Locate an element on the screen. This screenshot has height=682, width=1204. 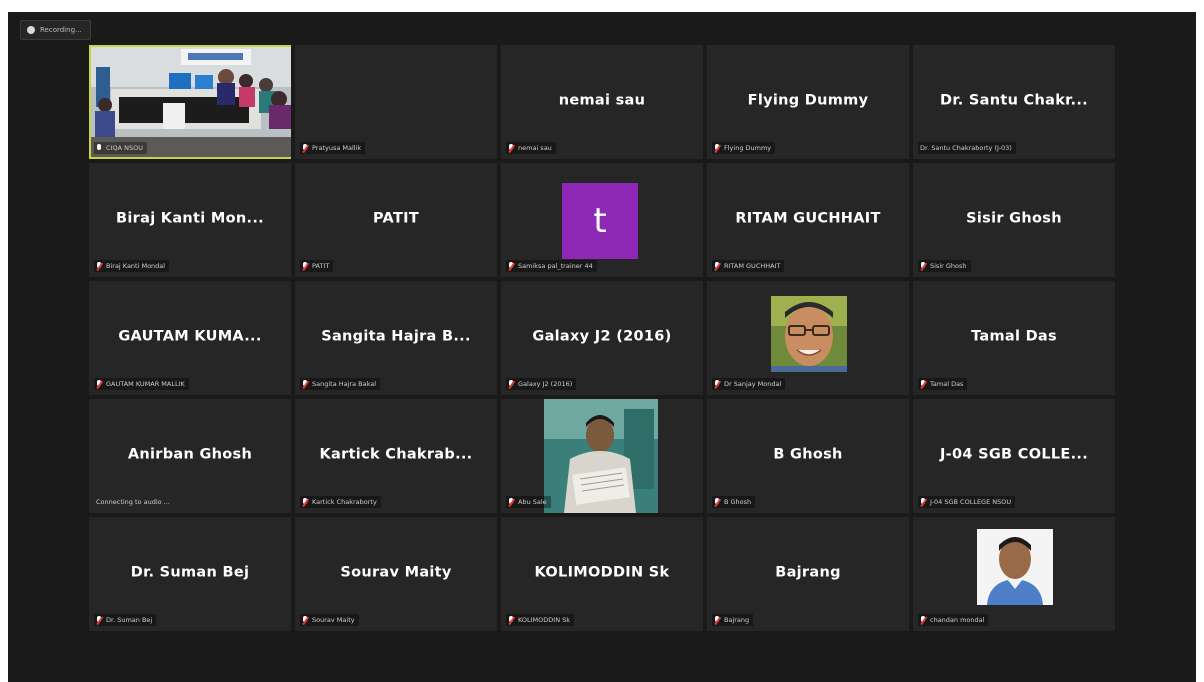
participant-name: Bajrang is located at coordinates (808, 572).